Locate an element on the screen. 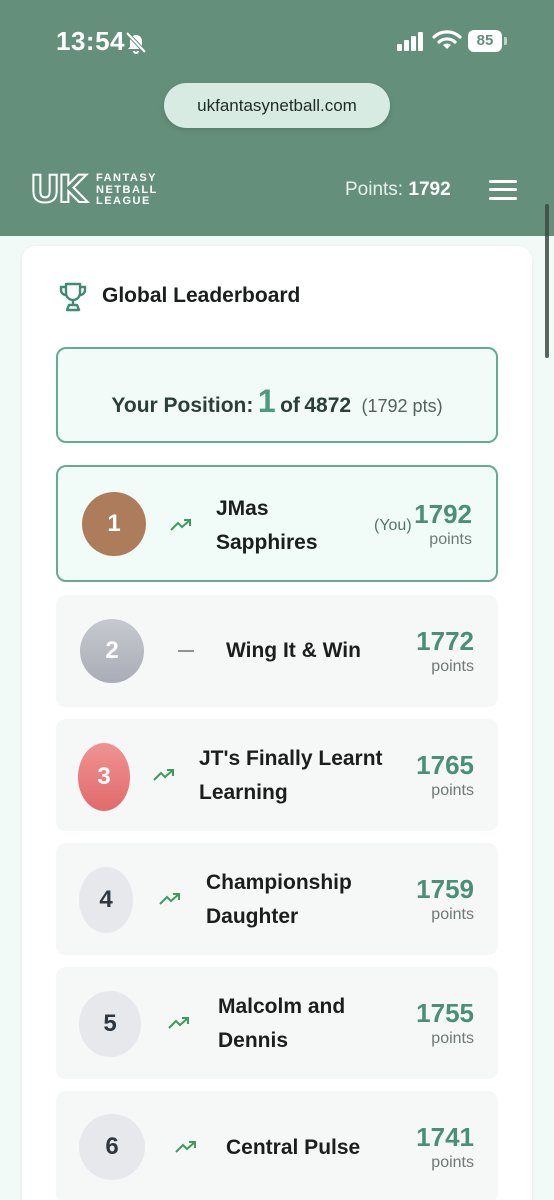 This screenshot has width=554, height=1200. page-scrollbar is located at coordinates (547, 281).